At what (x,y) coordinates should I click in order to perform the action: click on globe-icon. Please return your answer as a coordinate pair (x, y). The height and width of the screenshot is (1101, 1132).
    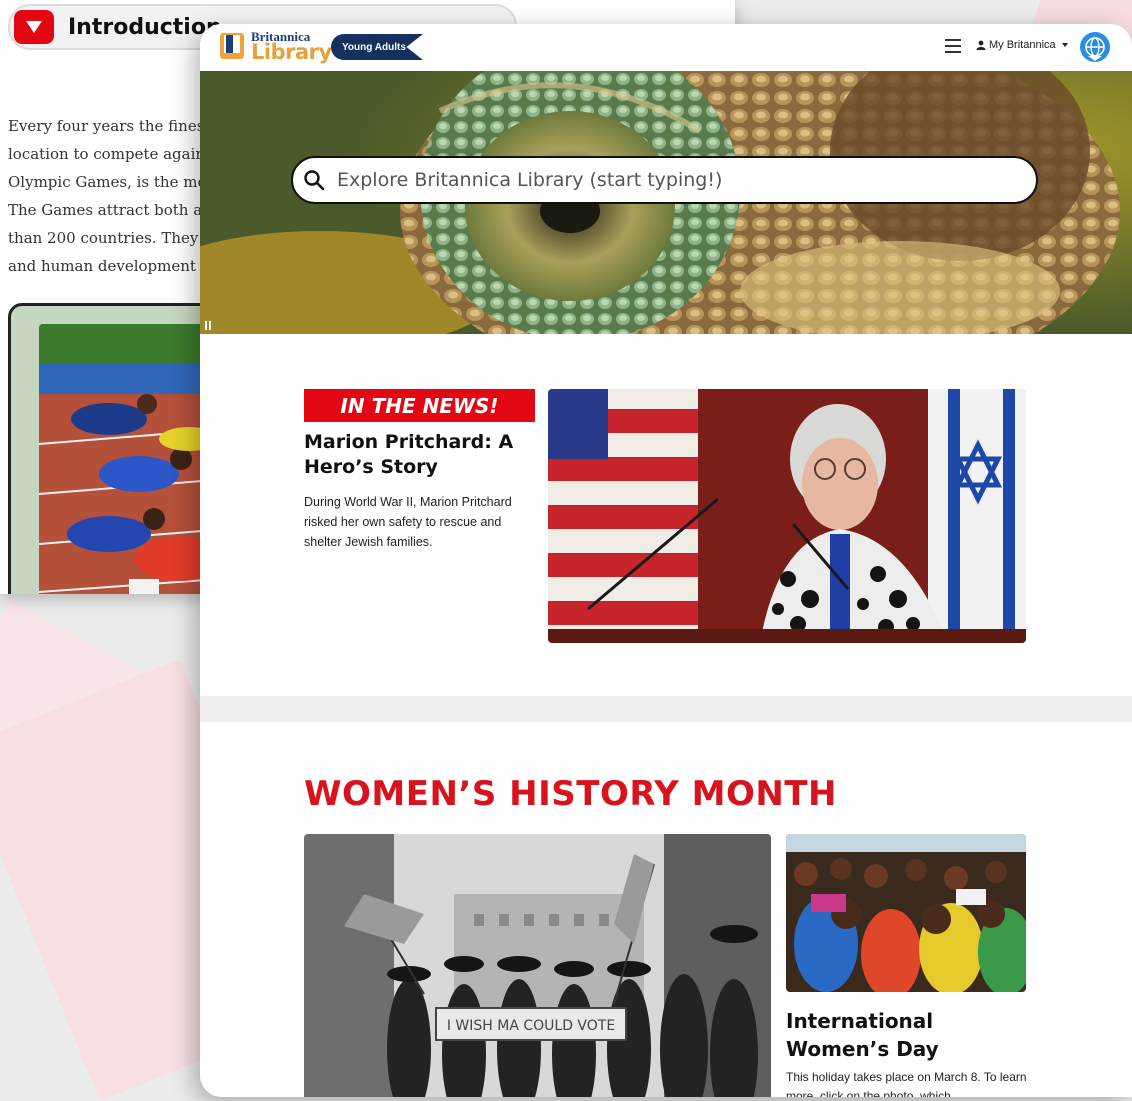
    Looking at the image, I should click on (1095, 47).